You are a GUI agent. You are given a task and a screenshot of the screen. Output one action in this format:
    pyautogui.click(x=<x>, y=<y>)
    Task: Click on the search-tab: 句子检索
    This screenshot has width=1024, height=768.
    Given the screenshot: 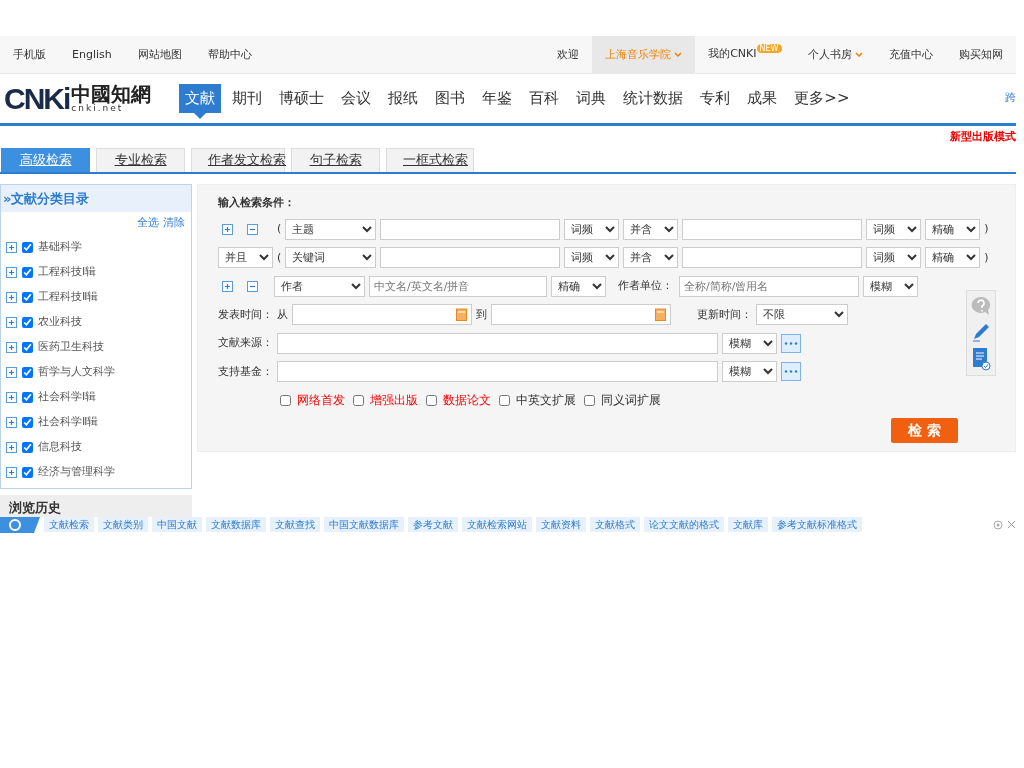 What is the action you would take?
    pyautogui.click(x=335, y=160)
    